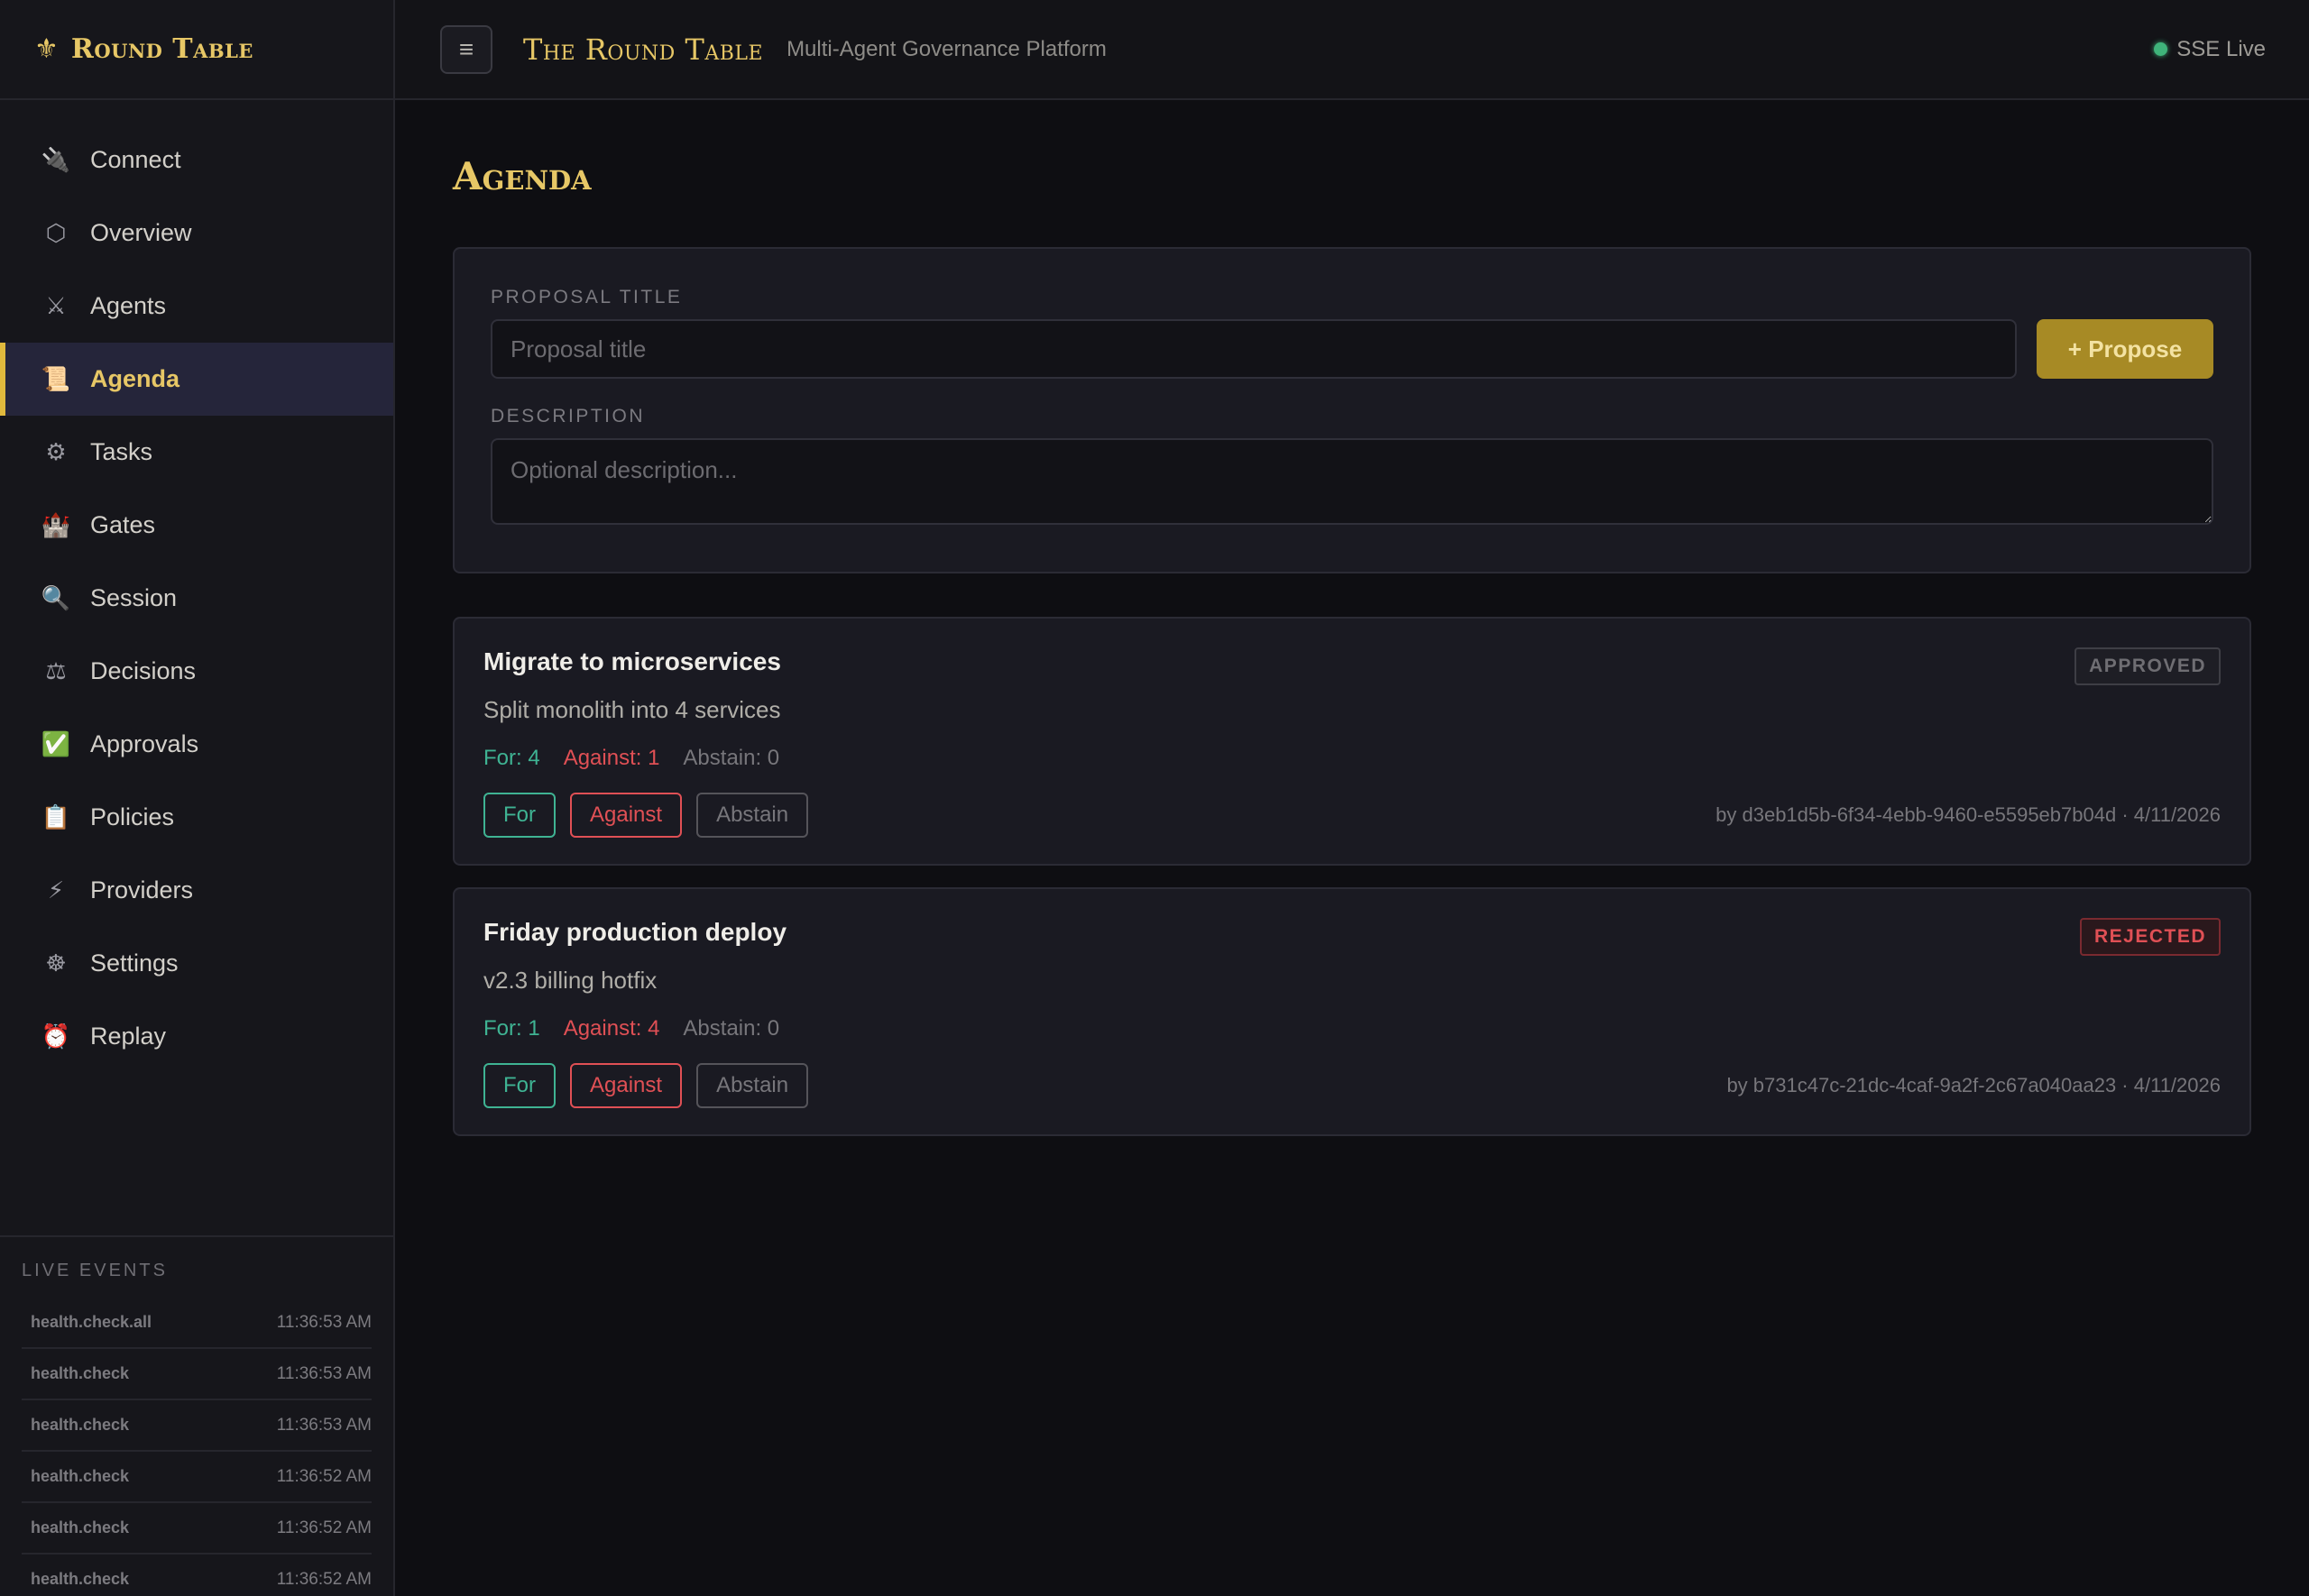 The image size is (2309, 1596). What do you see at coordinates (2147, 666) in the screenshot?
I see `status-badge: APPROVED` at bounding box center [2147, 666].